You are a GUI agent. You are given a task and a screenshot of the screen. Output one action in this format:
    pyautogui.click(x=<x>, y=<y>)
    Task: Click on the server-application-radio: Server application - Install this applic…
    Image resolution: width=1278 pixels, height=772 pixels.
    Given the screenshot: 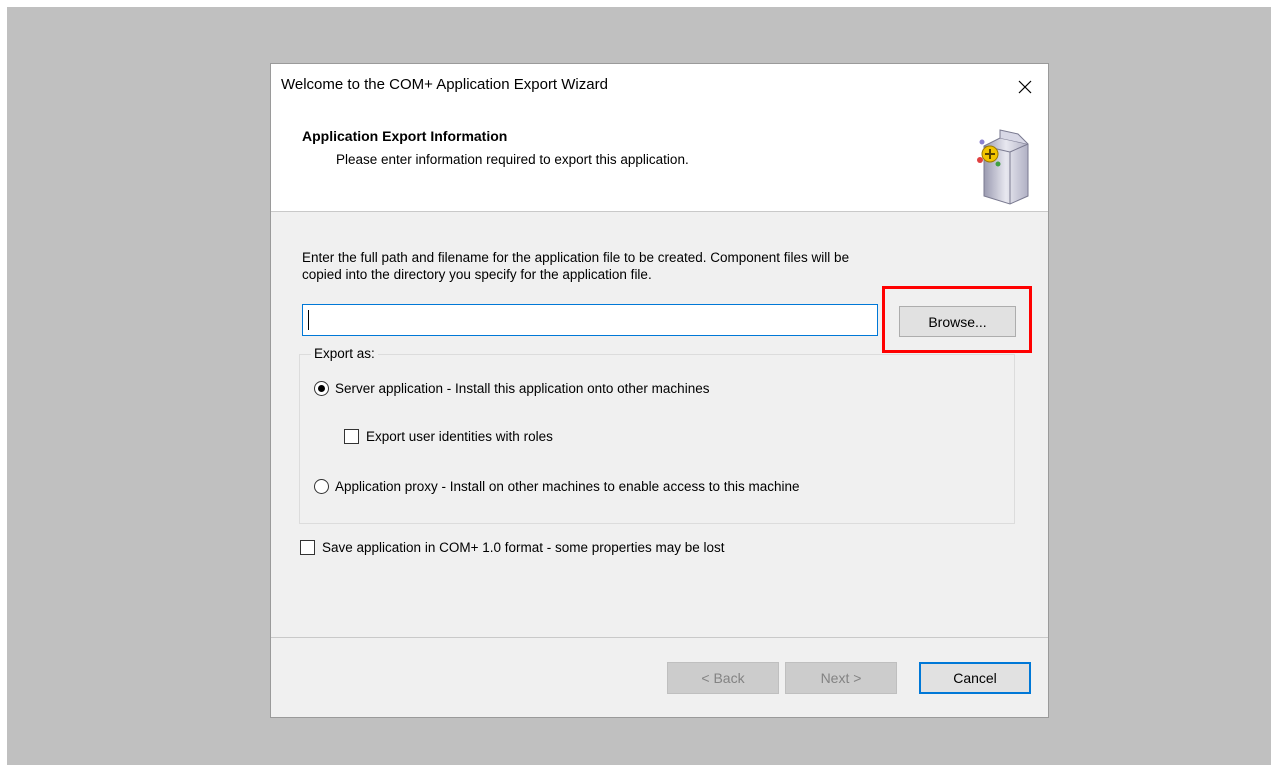 What is the action you would take?
    pyautogui.click(x=511, y=388)
    